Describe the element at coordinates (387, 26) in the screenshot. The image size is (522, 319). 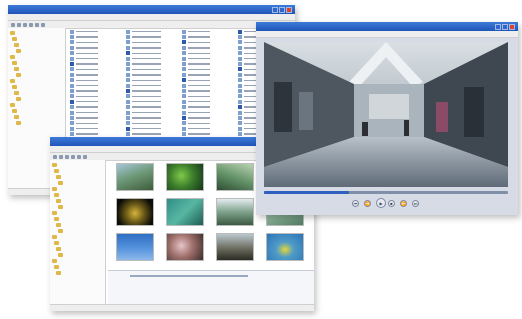
I see `player-title-bar` at that location.